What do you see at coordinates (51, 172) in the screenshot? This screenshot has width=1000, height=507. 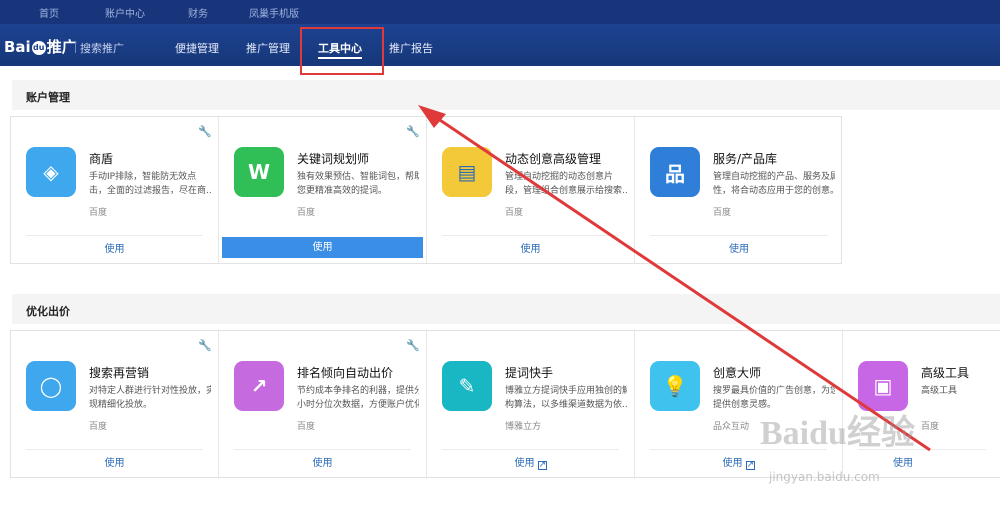 I see `shield-icon: ◈` at bounding box center [51, 172].